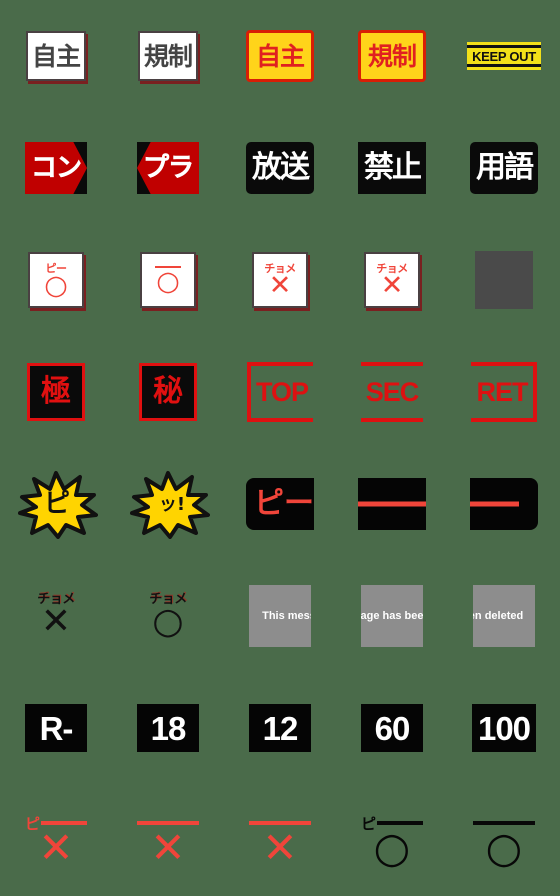 The image size is (560, 896). I want to click on rating-badge-60: 60, so click(392, 728).